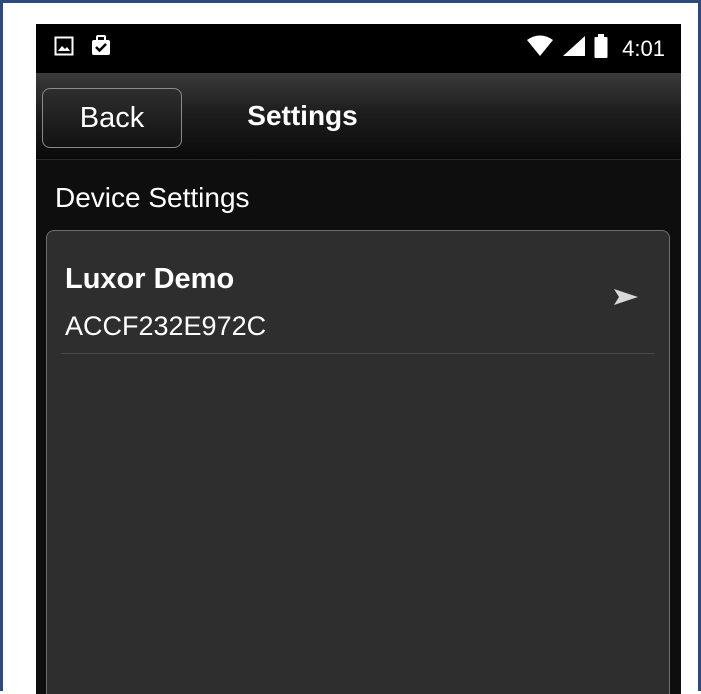 This screenshot has height=694, width=701. Describe the element at coordinates (166, 326) in the screenshot. I see `device-id: ACCF232E972C` at that location.